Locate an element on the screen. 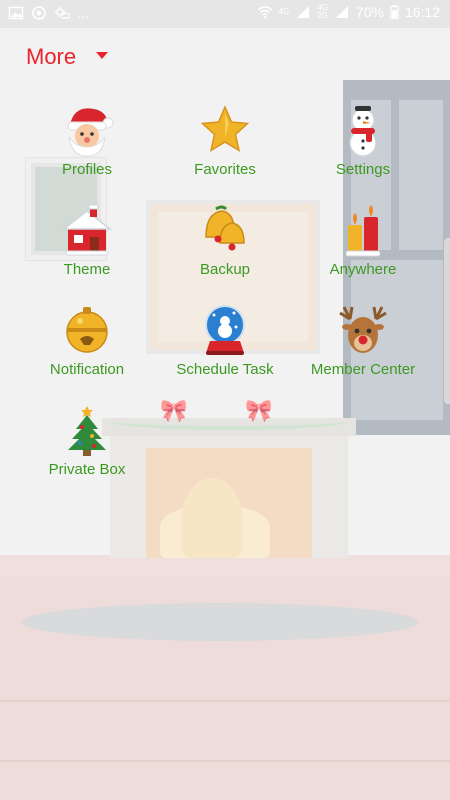  menu-item-label: Schedule Task is located at coordinates (225, 369).